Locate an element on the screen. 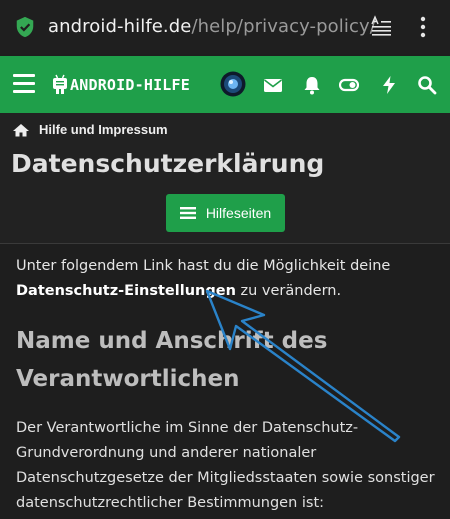 Image resolution: width=450 pixels, height=519 pixels. help-pages-label: Hilfeseiten is located at coordinates (238, 213).